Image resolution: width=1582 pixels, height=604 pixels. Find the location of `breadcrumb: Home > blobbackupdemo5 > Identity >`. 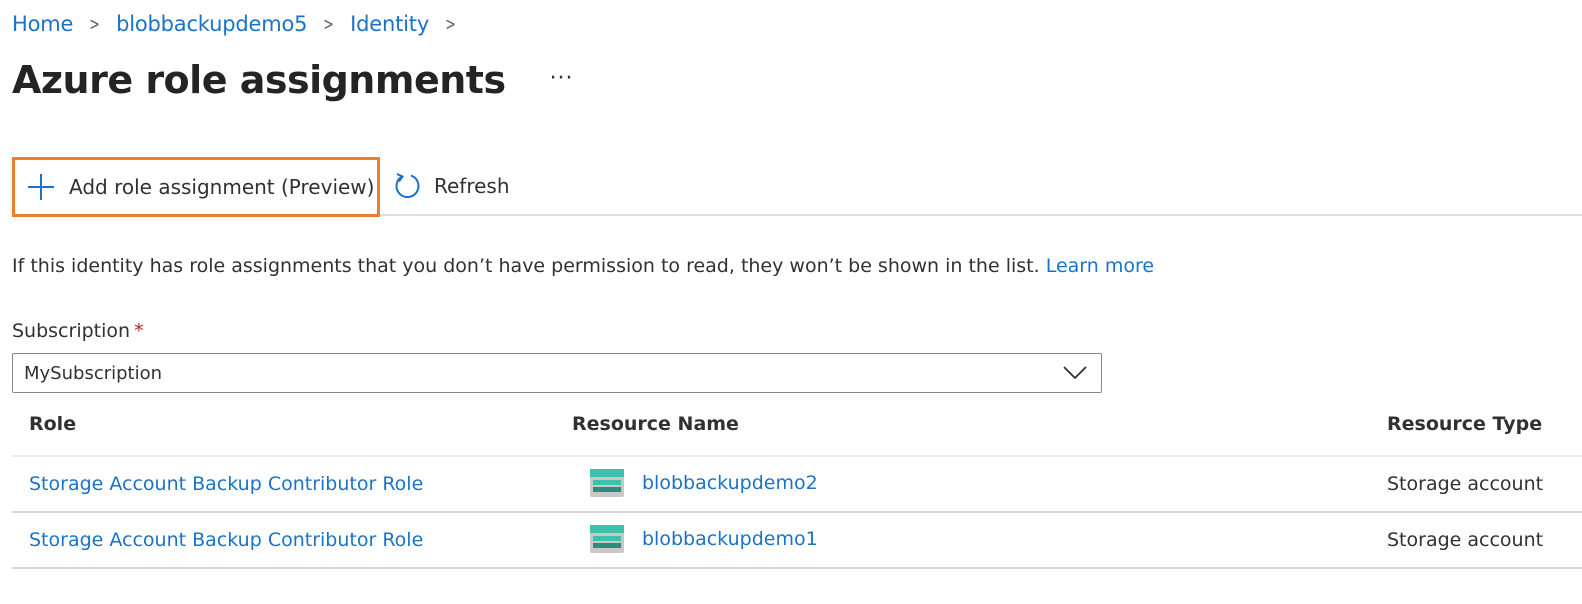

breadcrumb: Home > blobbackupdemo5 > Identity > is located at coordinates (242, 24).